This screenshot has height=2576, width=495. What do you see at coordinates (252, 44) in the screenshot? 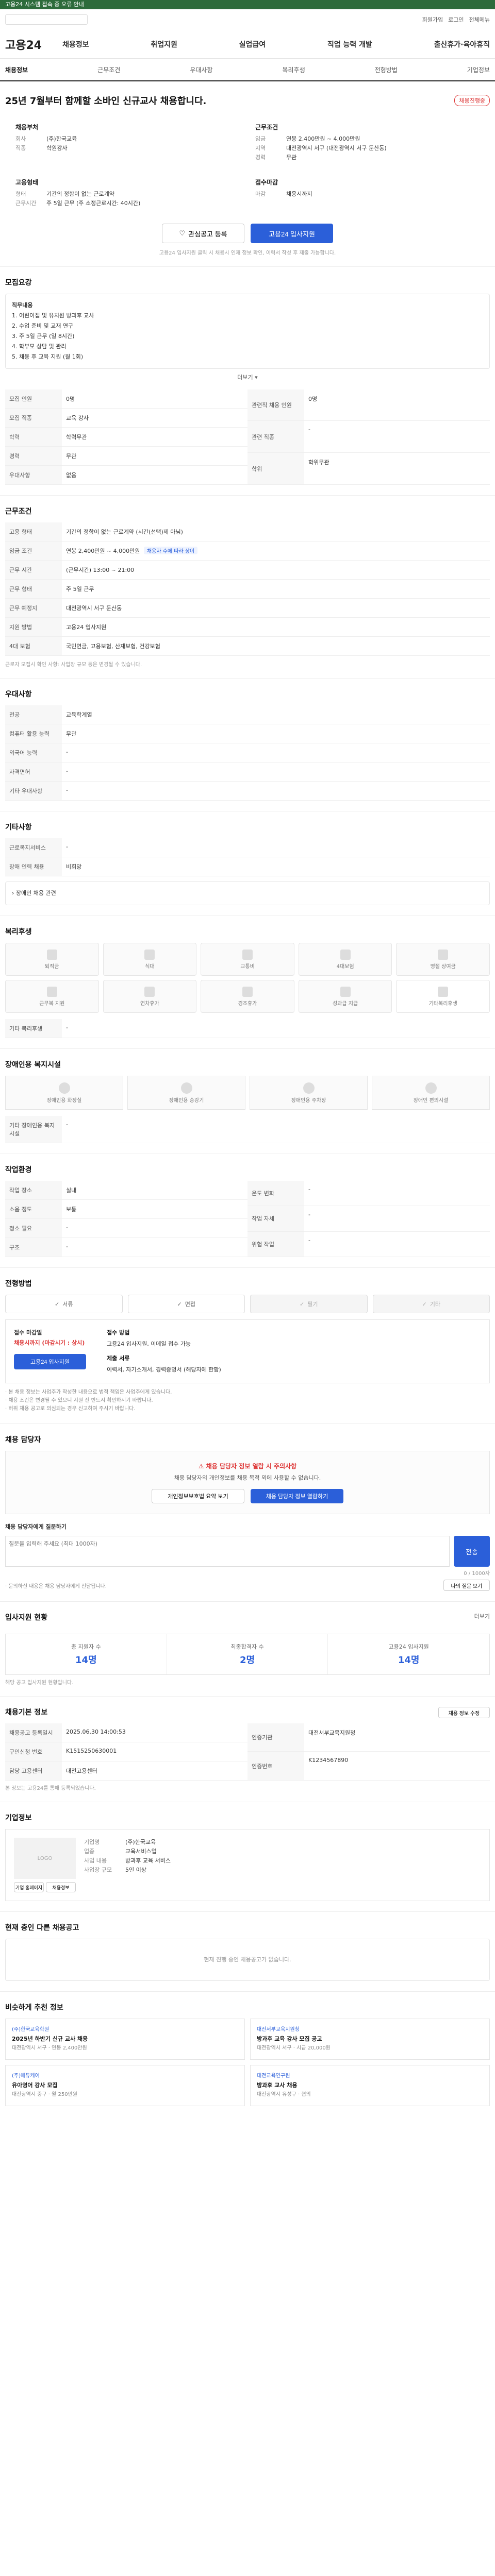
I see `gnb-item: 실업급여` at bounding box center [252, 44].